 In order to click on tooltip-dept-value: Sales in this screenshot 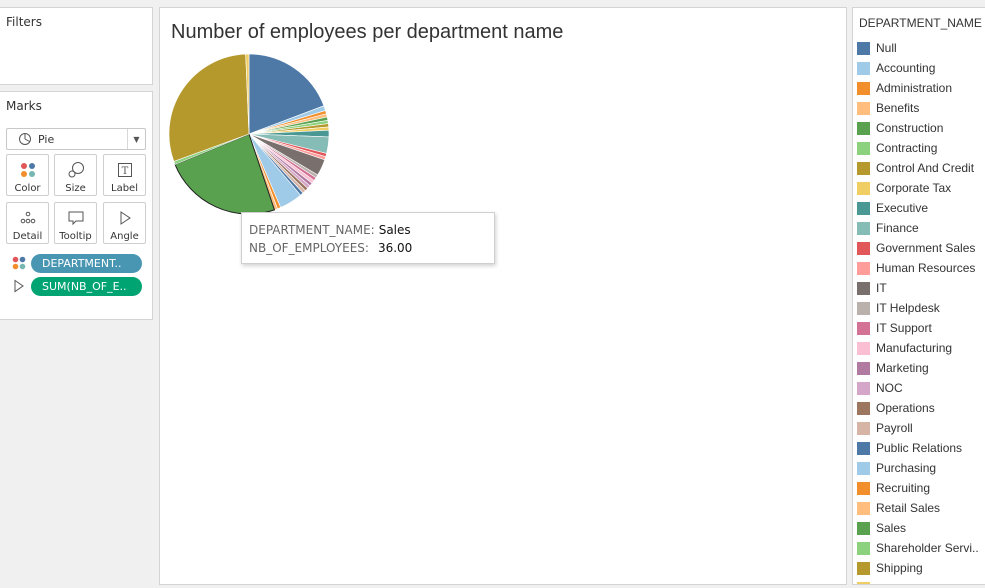, I will do `click(394, 230)`.